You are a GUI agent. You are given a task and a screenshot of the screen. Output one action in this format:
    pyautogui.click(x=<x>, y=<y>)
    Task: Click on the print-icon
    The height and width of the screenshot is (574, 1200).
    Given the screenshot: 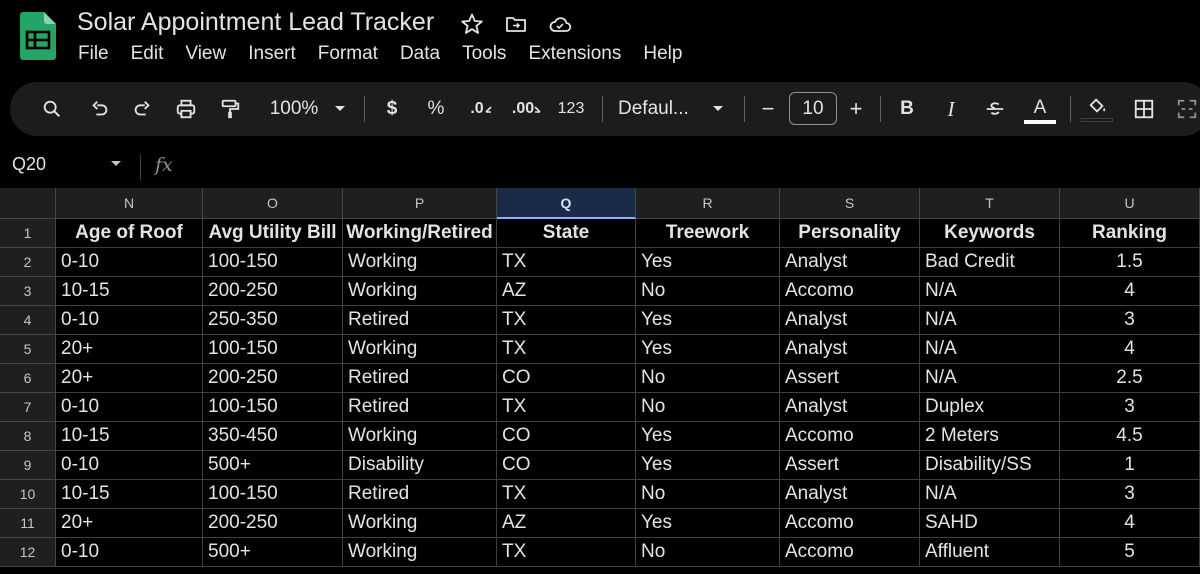 What is the action you would take?
    pyautogui.click(x=186, y=109)
    